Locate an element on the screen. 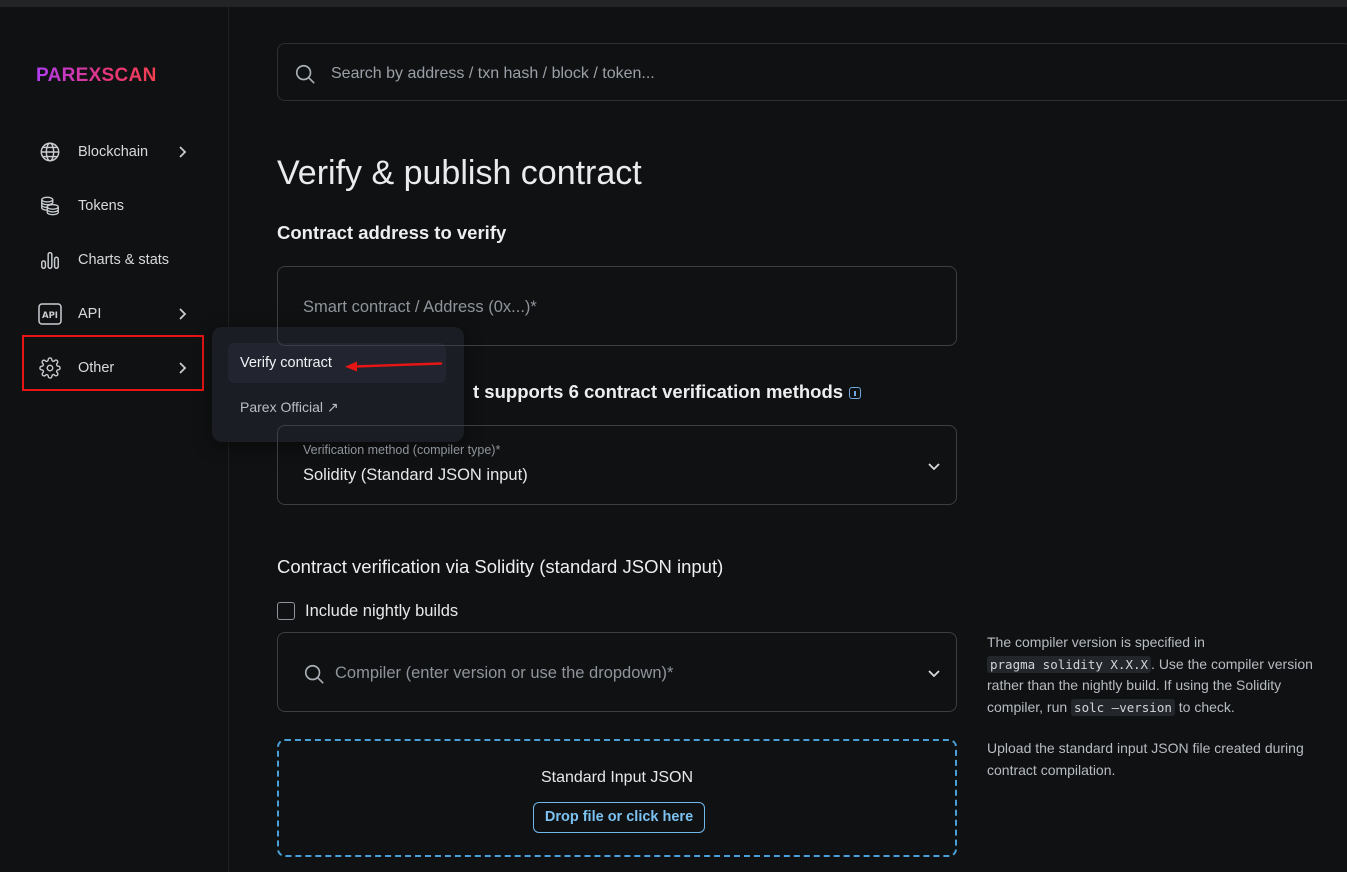  search-input is located at coordinates (631, 74).